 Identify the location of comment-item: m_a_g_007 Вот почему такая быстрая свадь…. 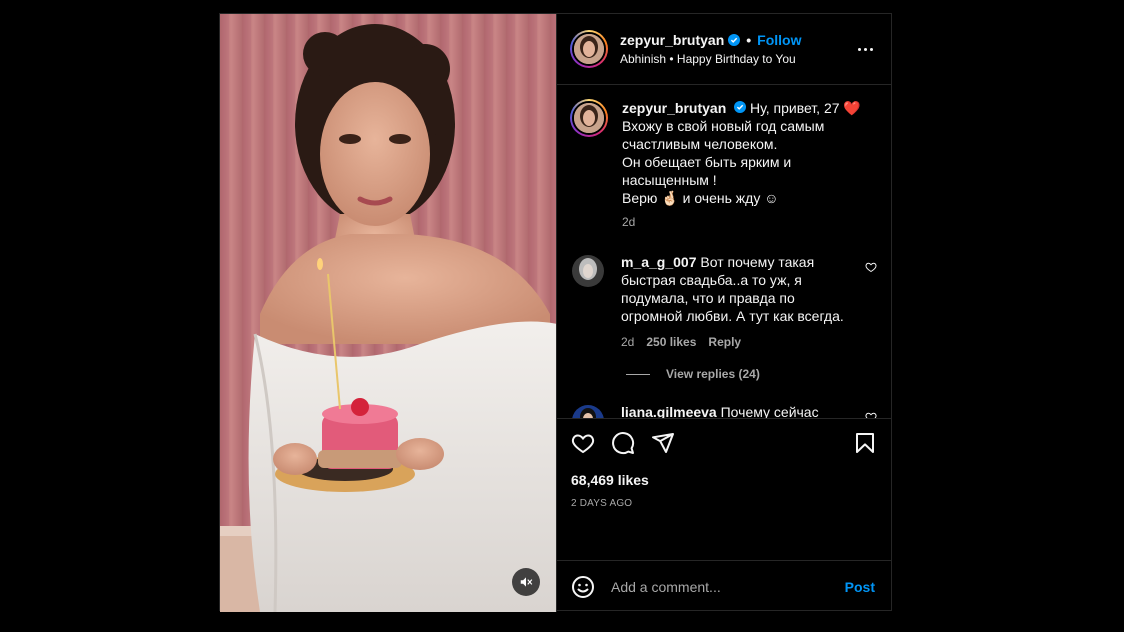
(723, 302).